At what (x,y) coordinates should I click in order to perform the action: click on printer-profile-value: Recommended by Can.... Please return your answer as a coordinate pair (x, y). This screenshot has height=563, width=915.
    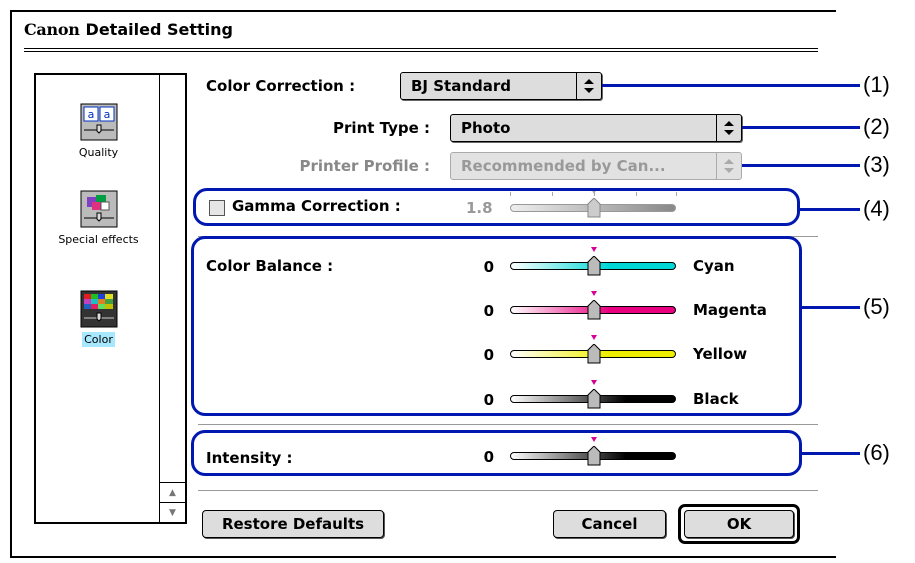
    Looking at the image, I should click on (563, 166).